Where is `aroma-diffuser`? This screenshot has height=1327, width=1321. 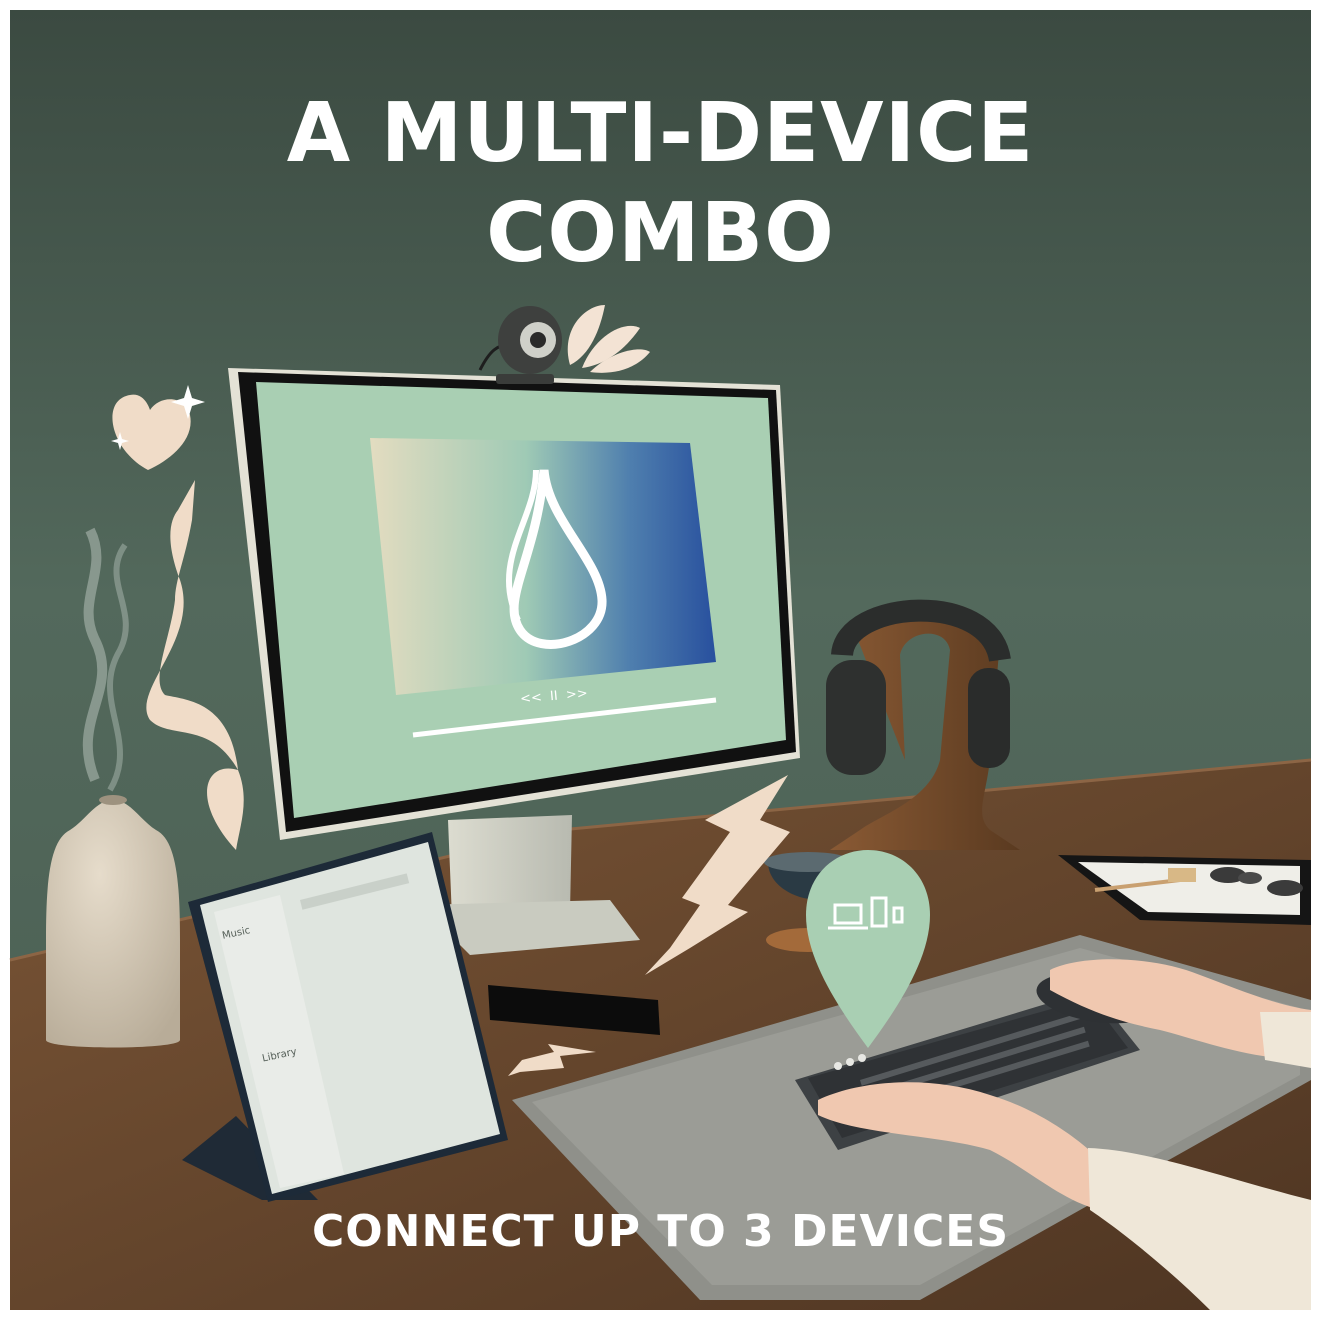 aroma-diffuser is located at coordinates (113, 924).